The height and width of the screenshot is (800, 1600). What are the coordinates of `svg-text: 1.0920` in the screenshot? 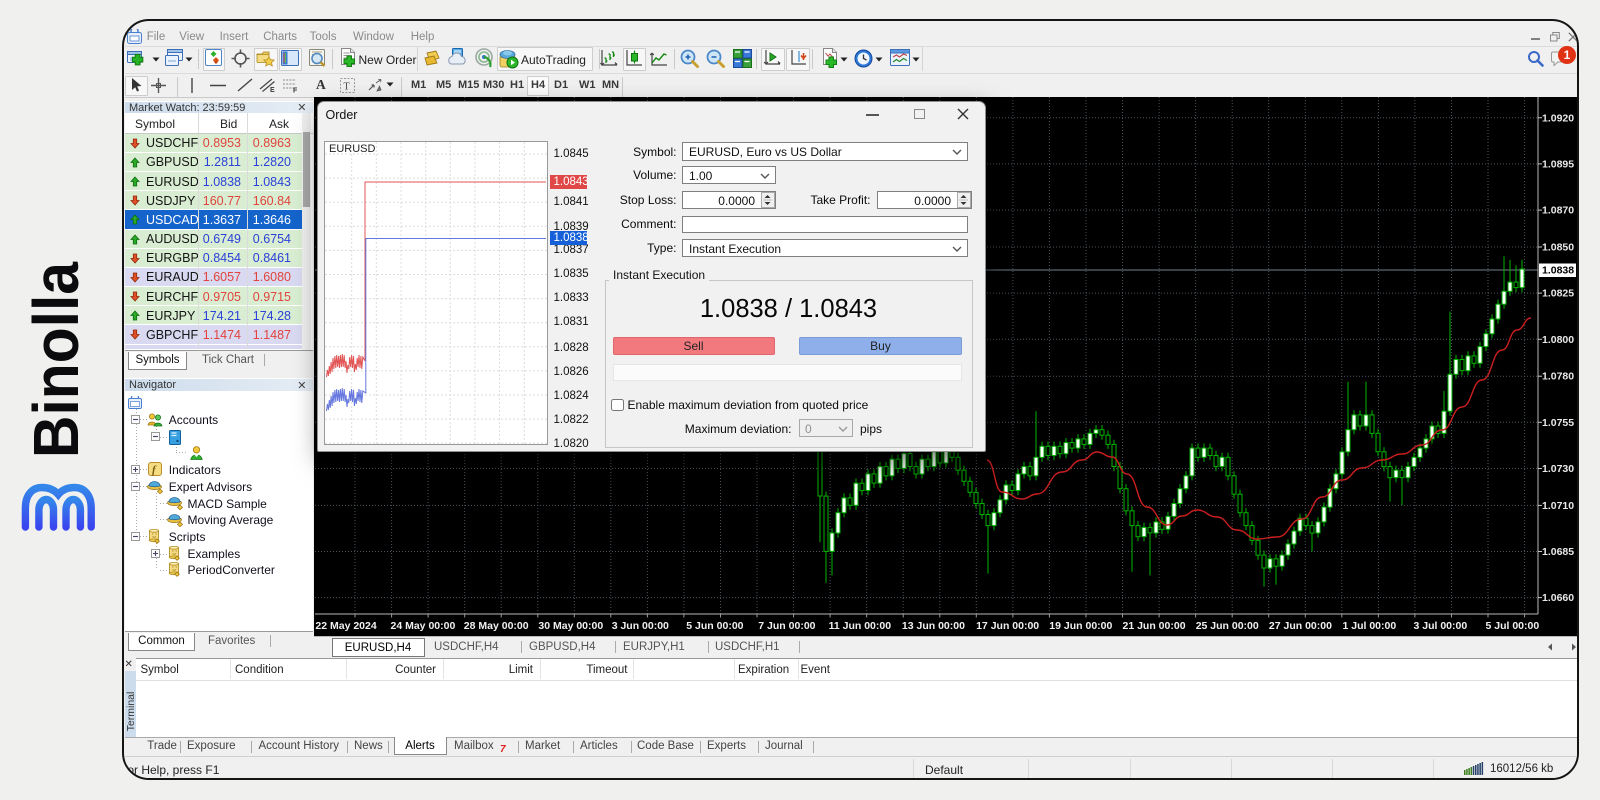 It's located at (1558, 118).